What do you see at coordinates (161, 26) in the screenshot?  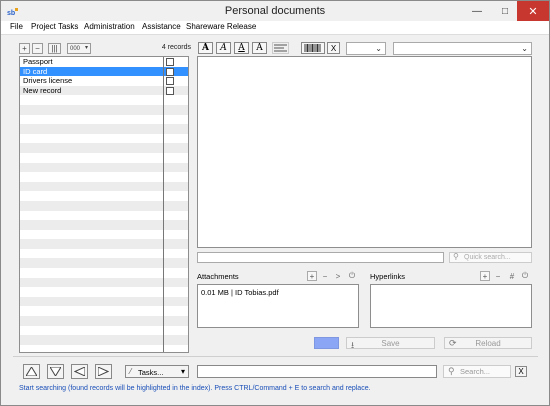 I see `menu-assistance: Assistance` at bounding box center [161, 26].